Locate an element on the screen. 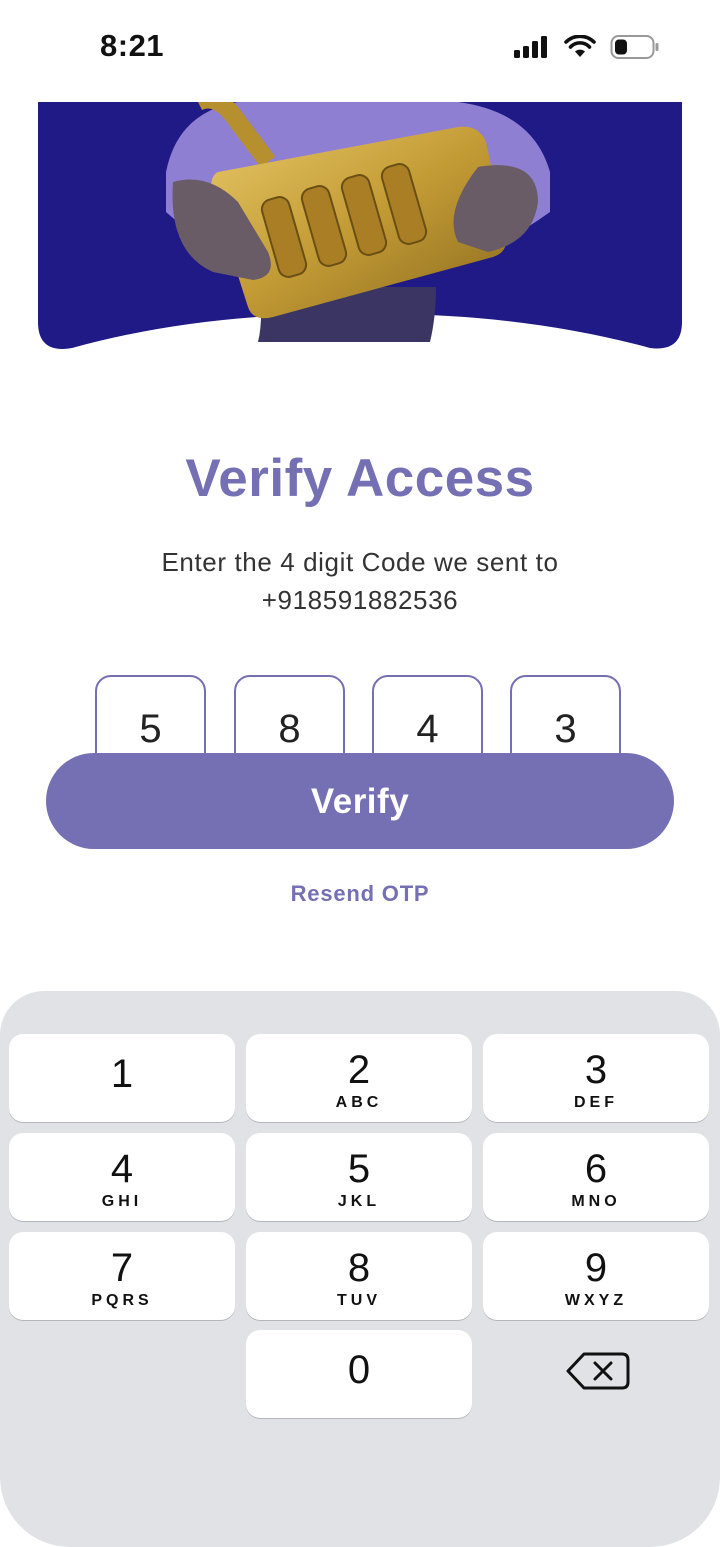  phone-number: +918591882536 is located at coordinates (360, 600).